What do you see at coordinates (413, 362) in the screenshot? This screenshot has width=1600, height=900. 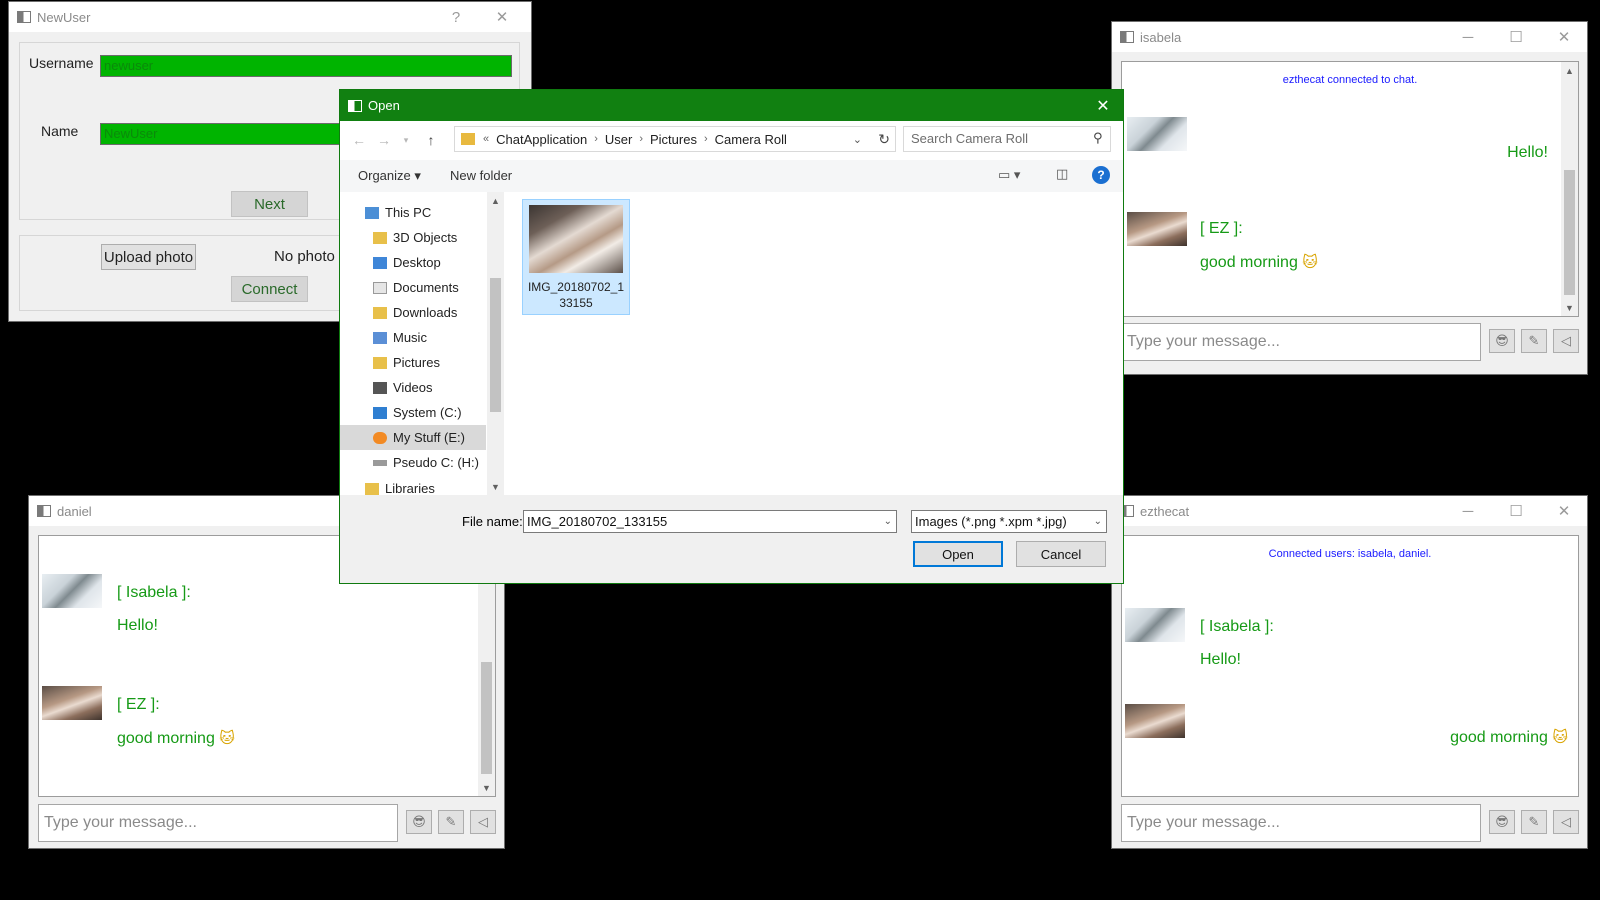 I see `nav-item-pictures: Pictures` at bounding box center [413, 362].